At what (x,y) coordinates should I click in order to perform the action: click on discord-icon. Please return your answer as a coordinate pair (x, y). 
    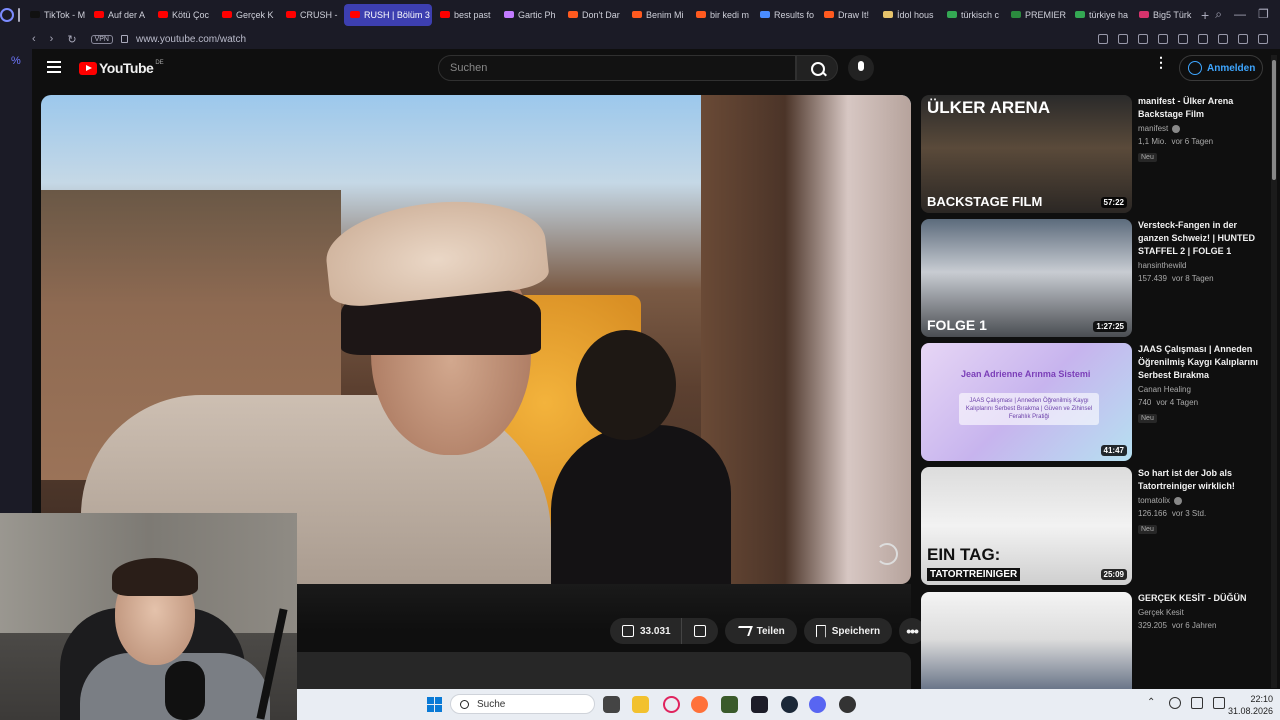
    Looking at the image, I should click on (817, 704).